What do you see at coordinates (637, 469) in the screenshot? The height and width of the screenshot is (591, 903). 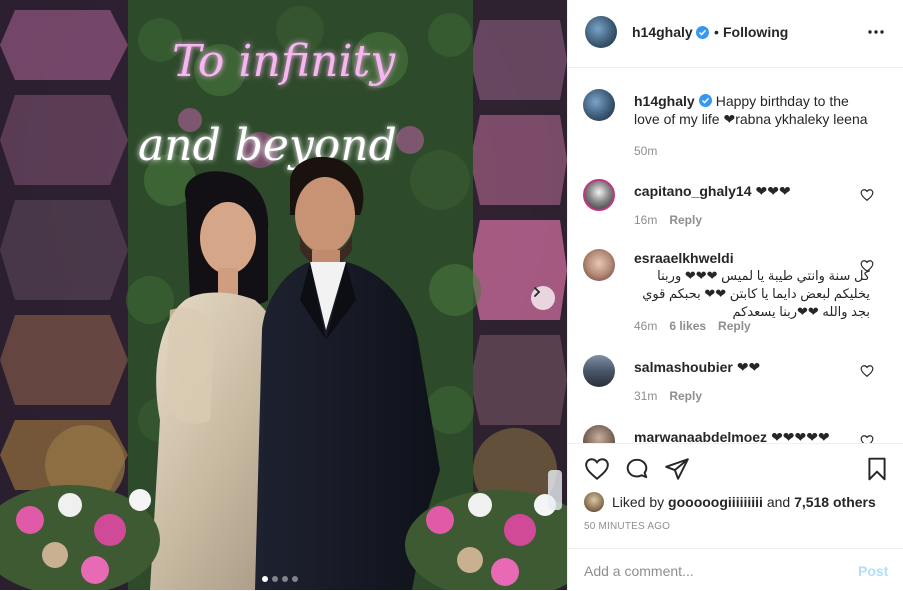 I see `comment-icon` at bounding box center [637, 469].